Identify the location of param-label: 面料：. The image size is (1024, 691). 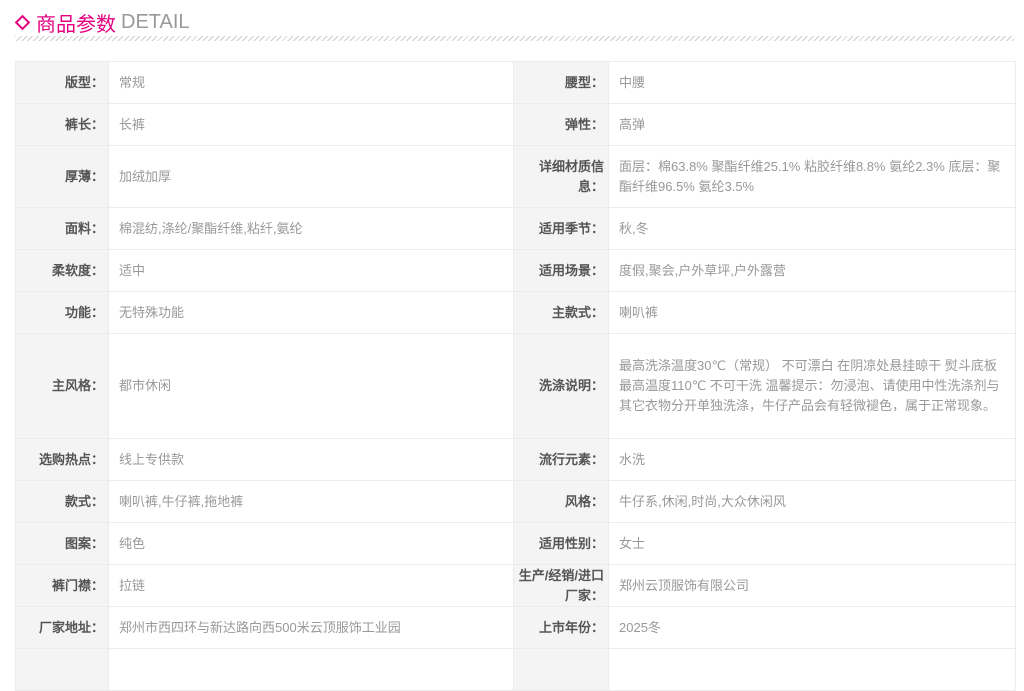
(62, 228).